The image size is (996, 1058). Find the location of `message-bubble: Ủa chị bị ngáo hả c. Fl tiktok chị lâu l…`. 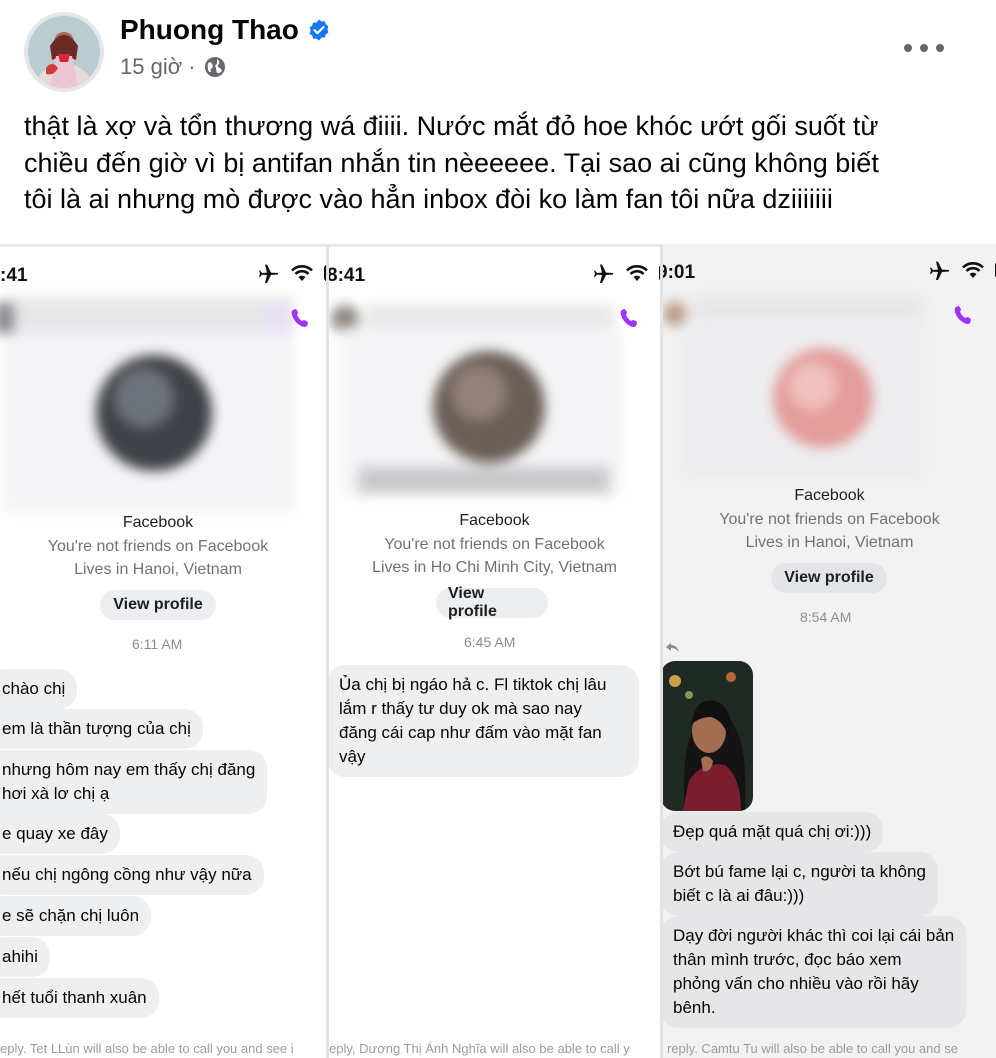

message-bubble: Ủa chị bị ngáo hả c. Fl tiktok chị lâu l… is located at coordinates (484, 721).